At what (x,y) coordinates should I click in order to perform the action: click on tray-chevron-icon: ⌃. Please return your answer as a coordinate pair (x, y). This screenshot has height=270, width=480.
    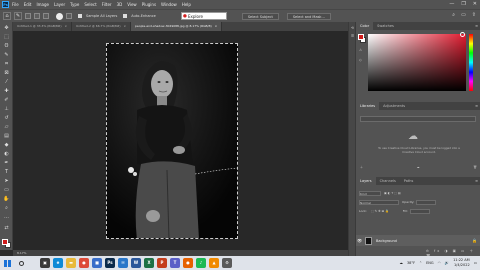
    Looking at the image, I should click on (420, 263).